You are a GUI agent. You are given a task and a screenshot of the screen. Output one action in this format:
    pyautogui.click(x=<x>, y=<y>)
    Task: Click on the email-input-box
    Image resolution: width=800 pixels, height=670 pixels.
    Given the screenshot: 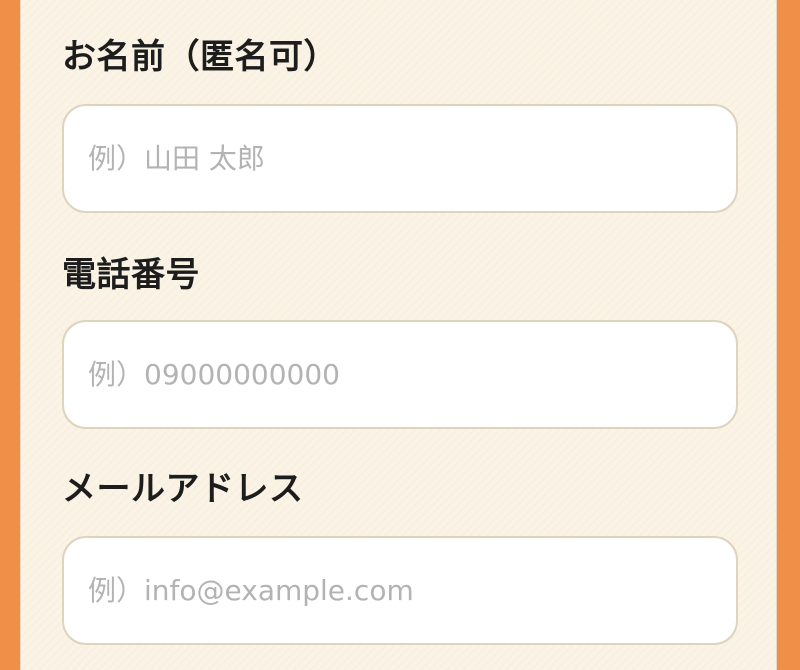 What is the action you would take?
    pyautogui.click(x=400, y=590)
    